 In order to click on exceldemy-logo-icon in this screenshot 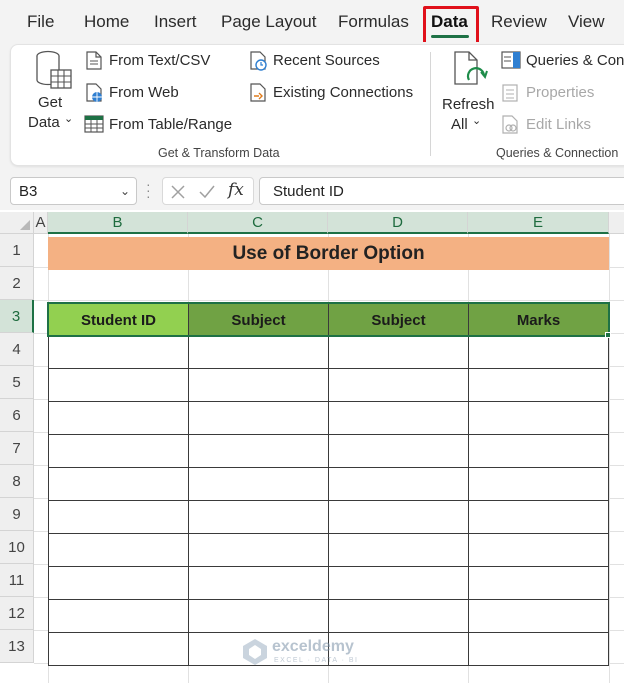, I will do `click(255, 652)`.